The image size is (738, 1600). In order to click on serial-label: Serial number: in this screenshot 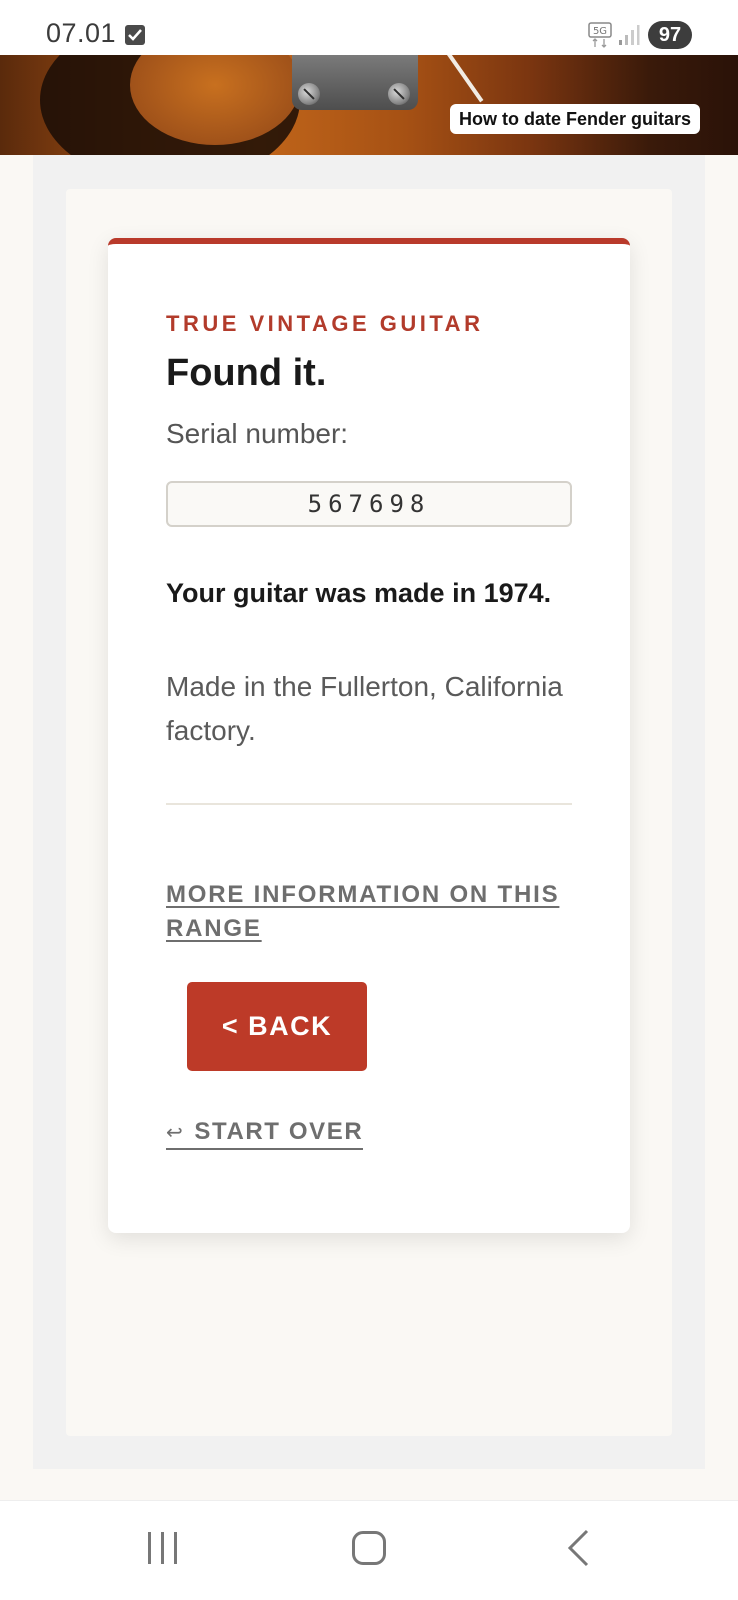, I will do `click(257, 433)`.